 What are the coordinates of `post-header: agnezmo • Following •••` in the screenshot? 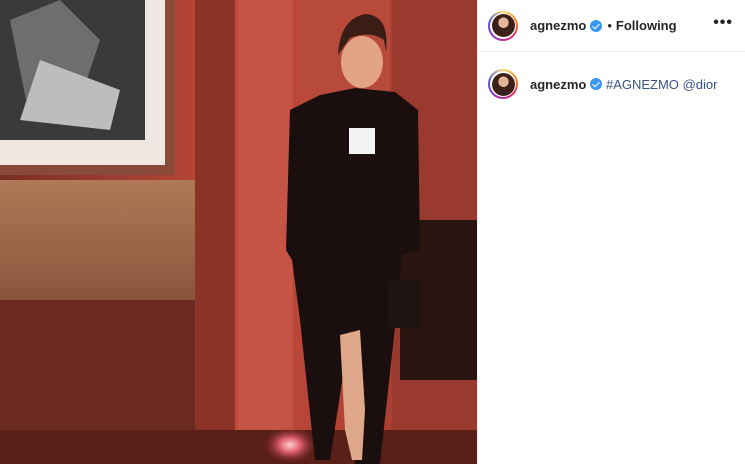 It's located at (611, 26).